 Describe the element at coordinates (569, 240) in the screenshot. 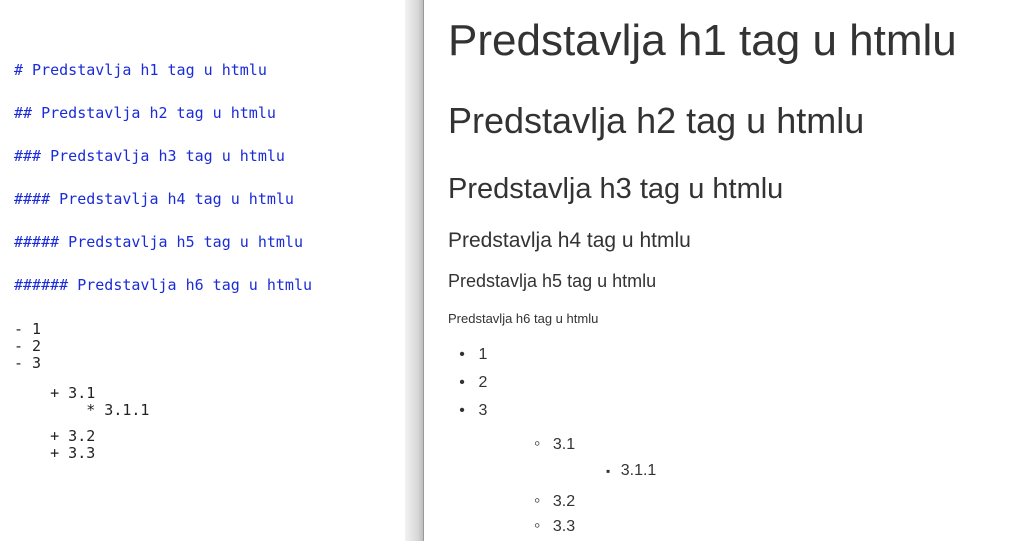

I see `preview-h4: Predstavlja h4 tag u htmlu` at that location.